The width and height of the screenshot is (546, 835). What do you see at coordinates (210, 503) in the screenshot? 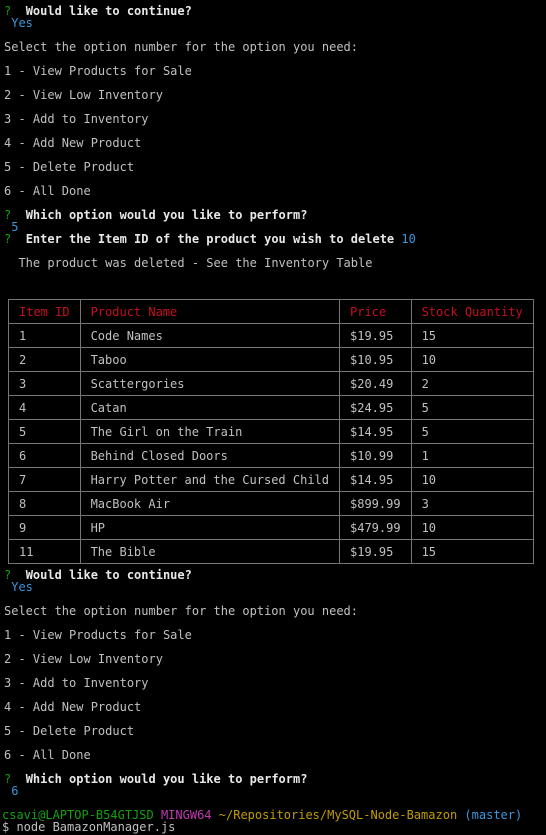
I see `table-cell: MacBook Air` at bounding box center [210, 503].